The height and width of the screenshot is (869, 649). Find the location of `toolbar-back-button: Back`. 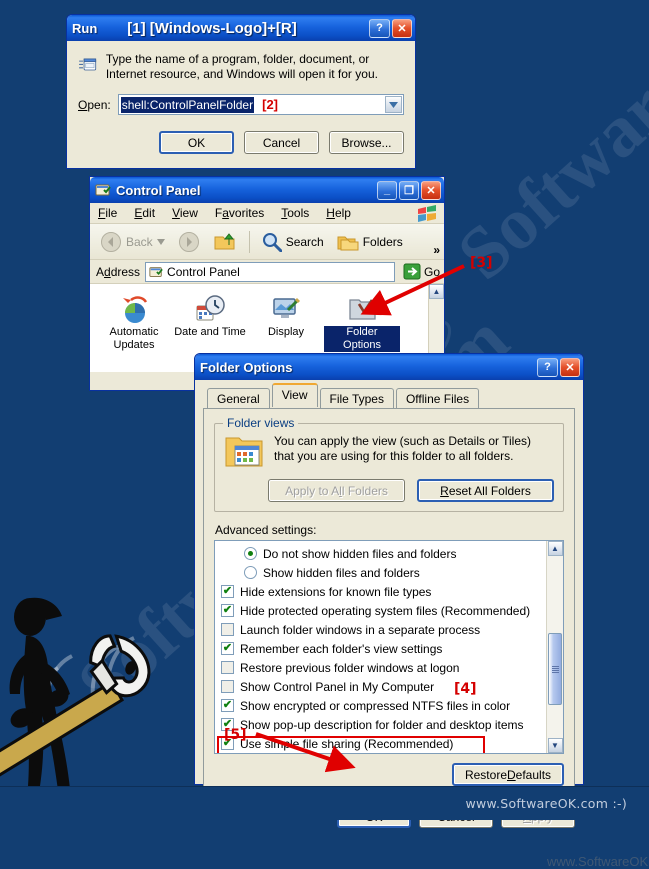

toolbar-back-button: Back is located at coordinates (132, 242).